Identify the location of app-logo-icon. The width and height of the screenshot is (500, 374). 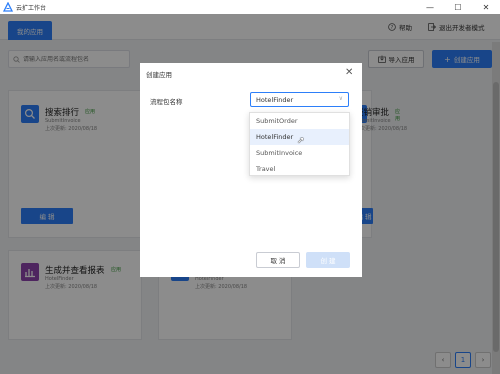
(8, 7).